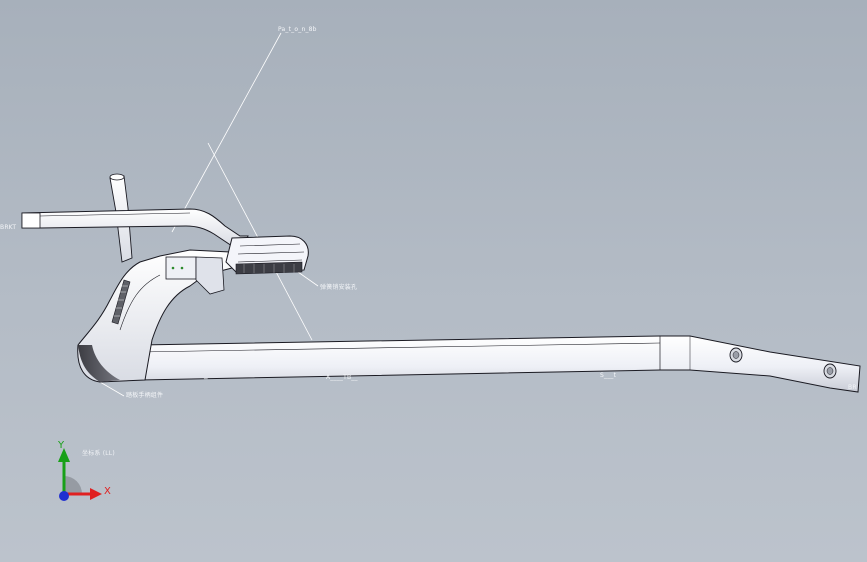 The width and height of the screenshot is (867, 562). I want to click on x-axis-arrow, so click(96, 494).